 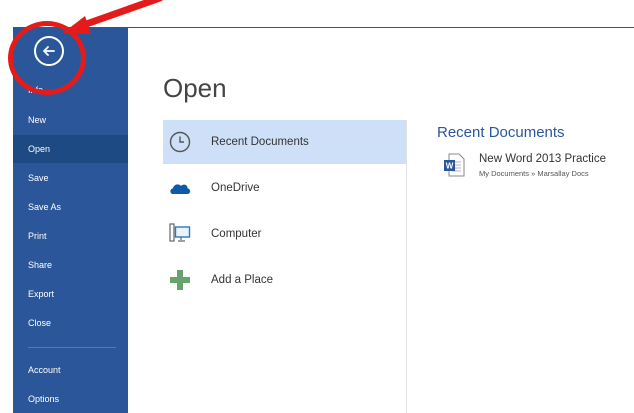 I want to click on place-label: Computer, so click(x=236, y=234).